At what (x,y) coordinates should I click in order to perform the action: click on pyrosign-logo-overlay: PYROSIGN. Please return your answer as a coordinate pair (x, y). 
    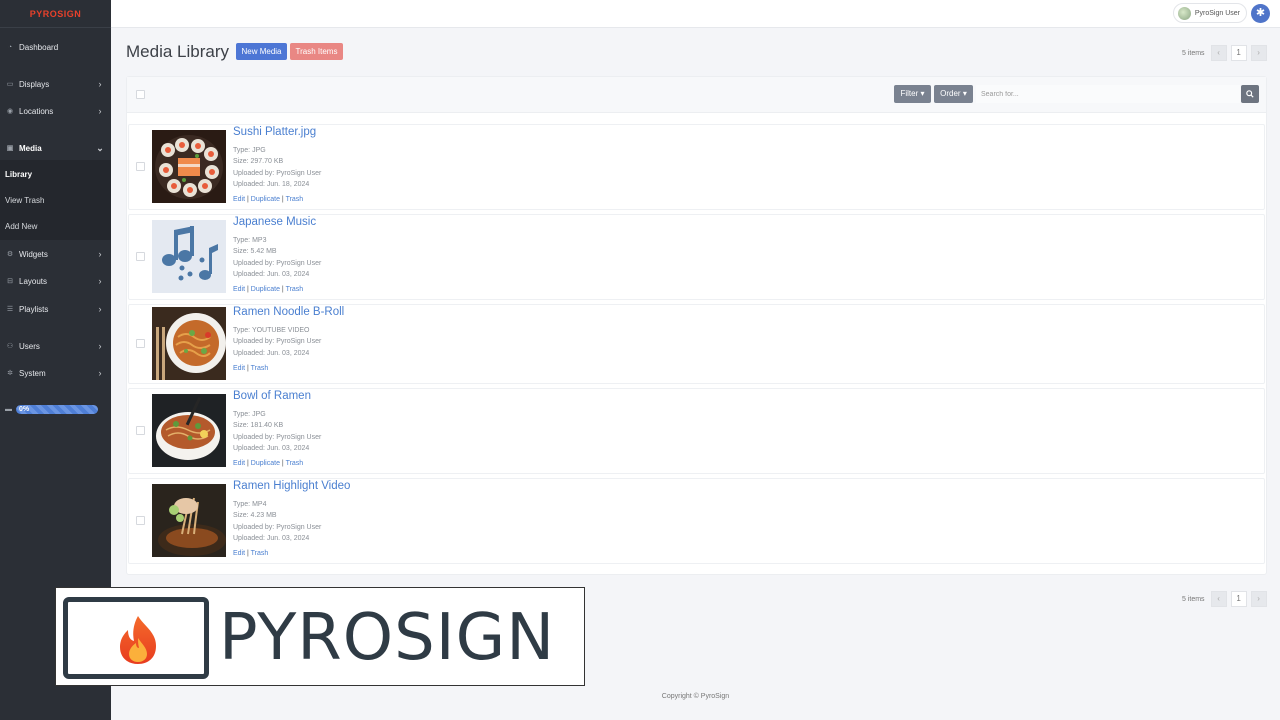
    Looking at the image, I should click on (320, 636).